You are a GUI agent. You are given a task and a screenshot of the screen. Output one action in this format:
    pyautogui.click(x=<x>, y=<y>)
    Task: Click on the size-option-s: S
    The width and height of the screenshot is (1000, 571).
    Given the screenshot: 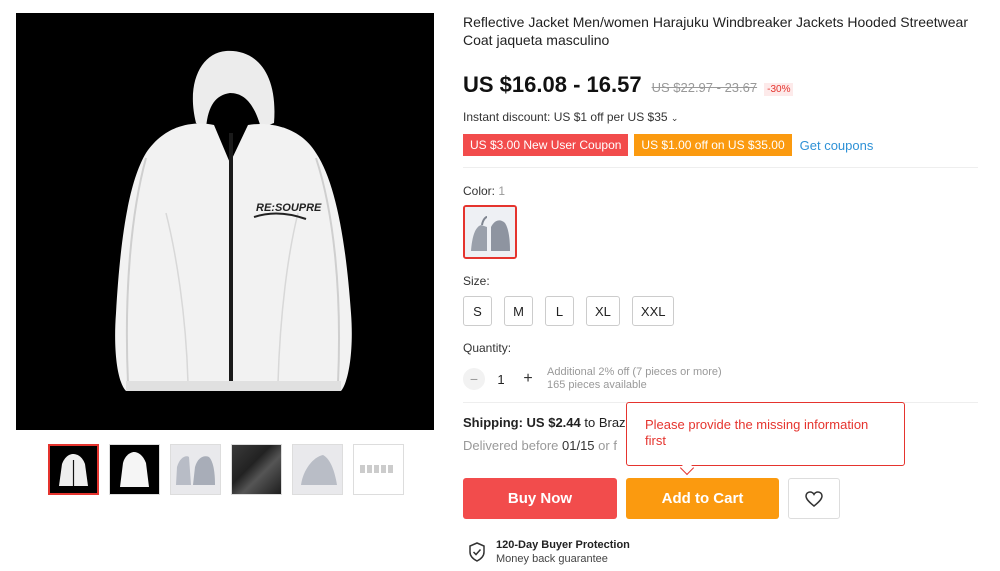 What is the action you would take?
    pyautogui.click(x=477, y=311)
    